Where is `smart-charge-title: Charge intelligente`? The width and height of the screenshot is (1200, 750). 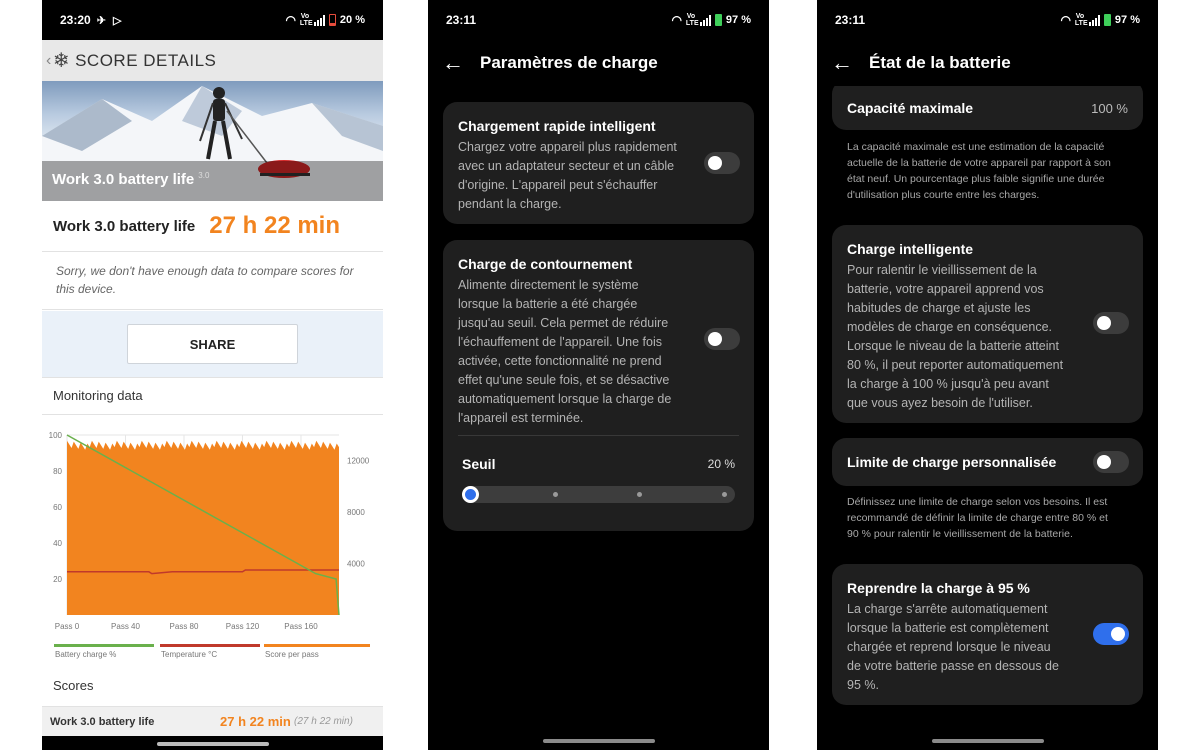 smart-charge-title: Charge intelligente is located at coordinates (910, 249).